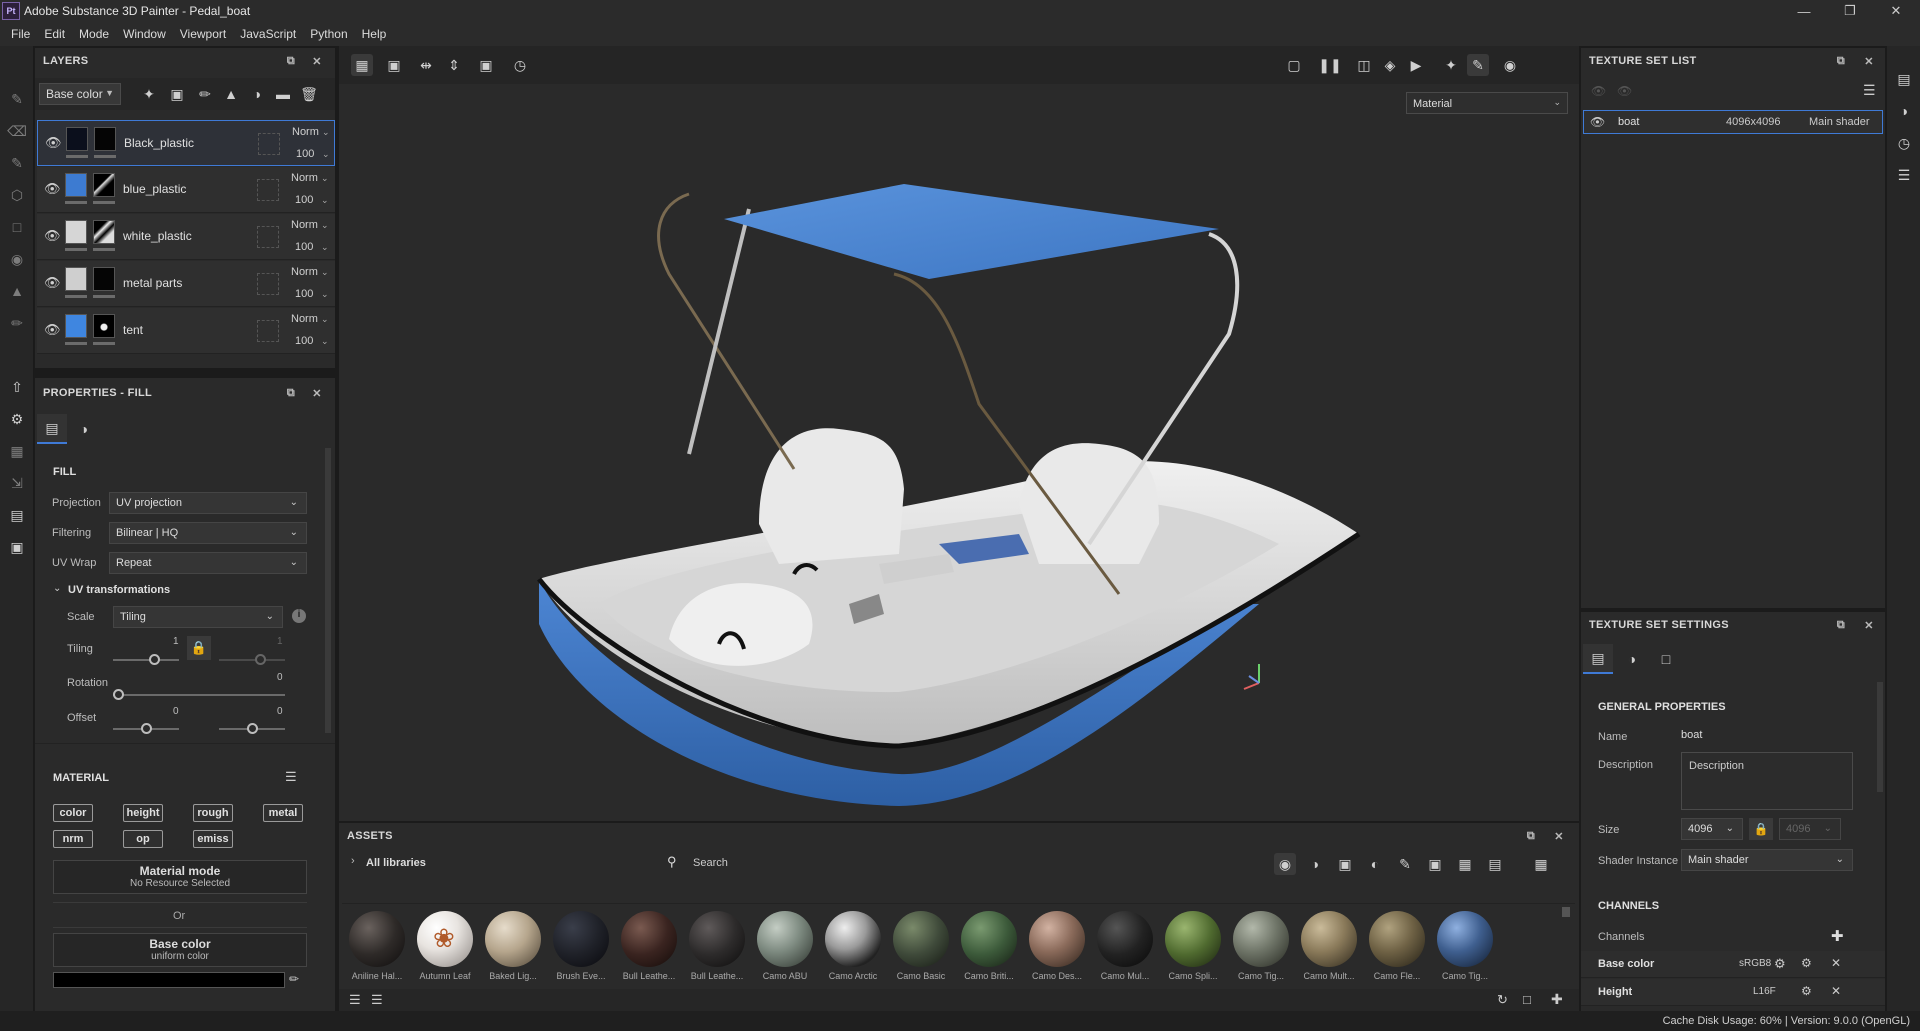  Describe the element at coordinates (198, 617) in the screenshot. I see `scale-select: Tiling ⌄` at that location.